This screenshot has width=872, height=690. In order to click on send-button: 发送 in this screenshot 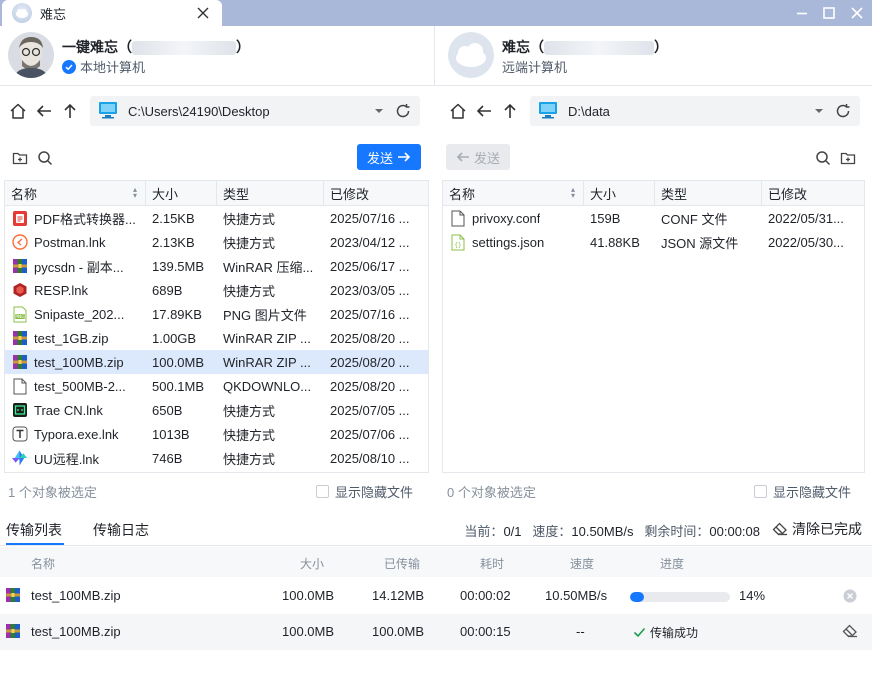, I will do `click(389, 157)`.